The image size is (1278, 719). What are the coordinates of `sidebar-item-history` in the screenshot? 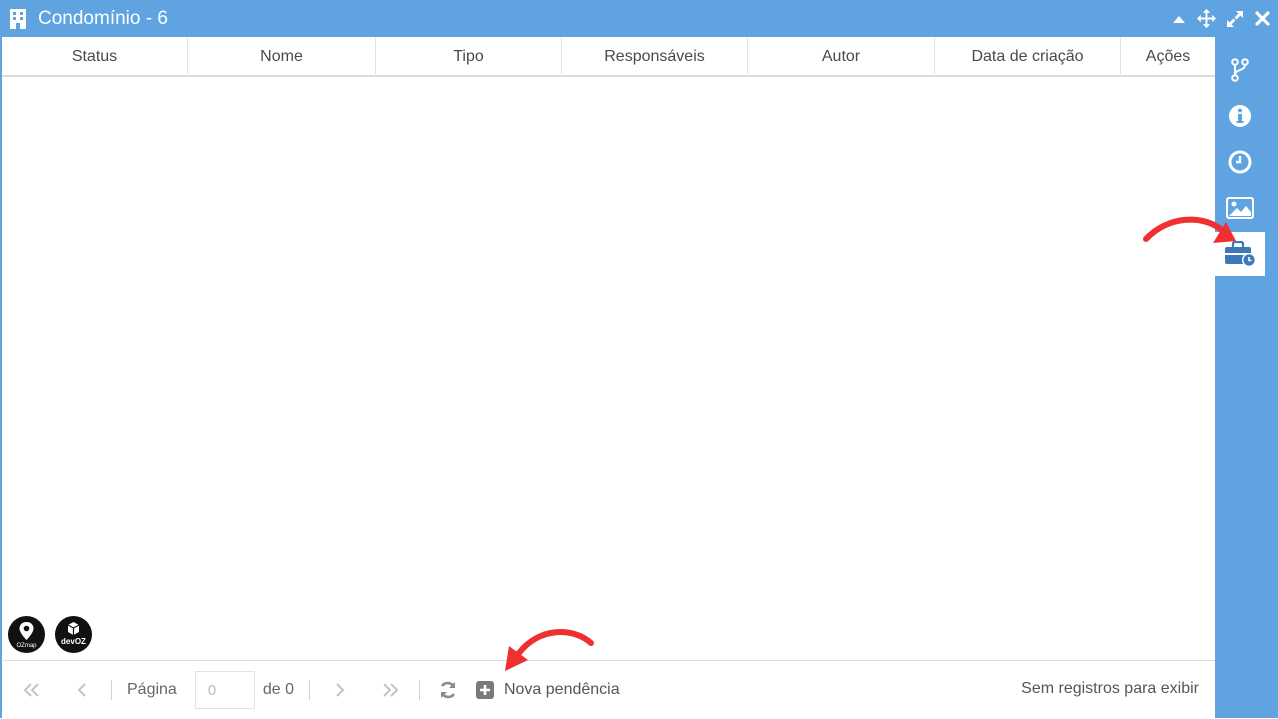 It's located at (1240, 162).